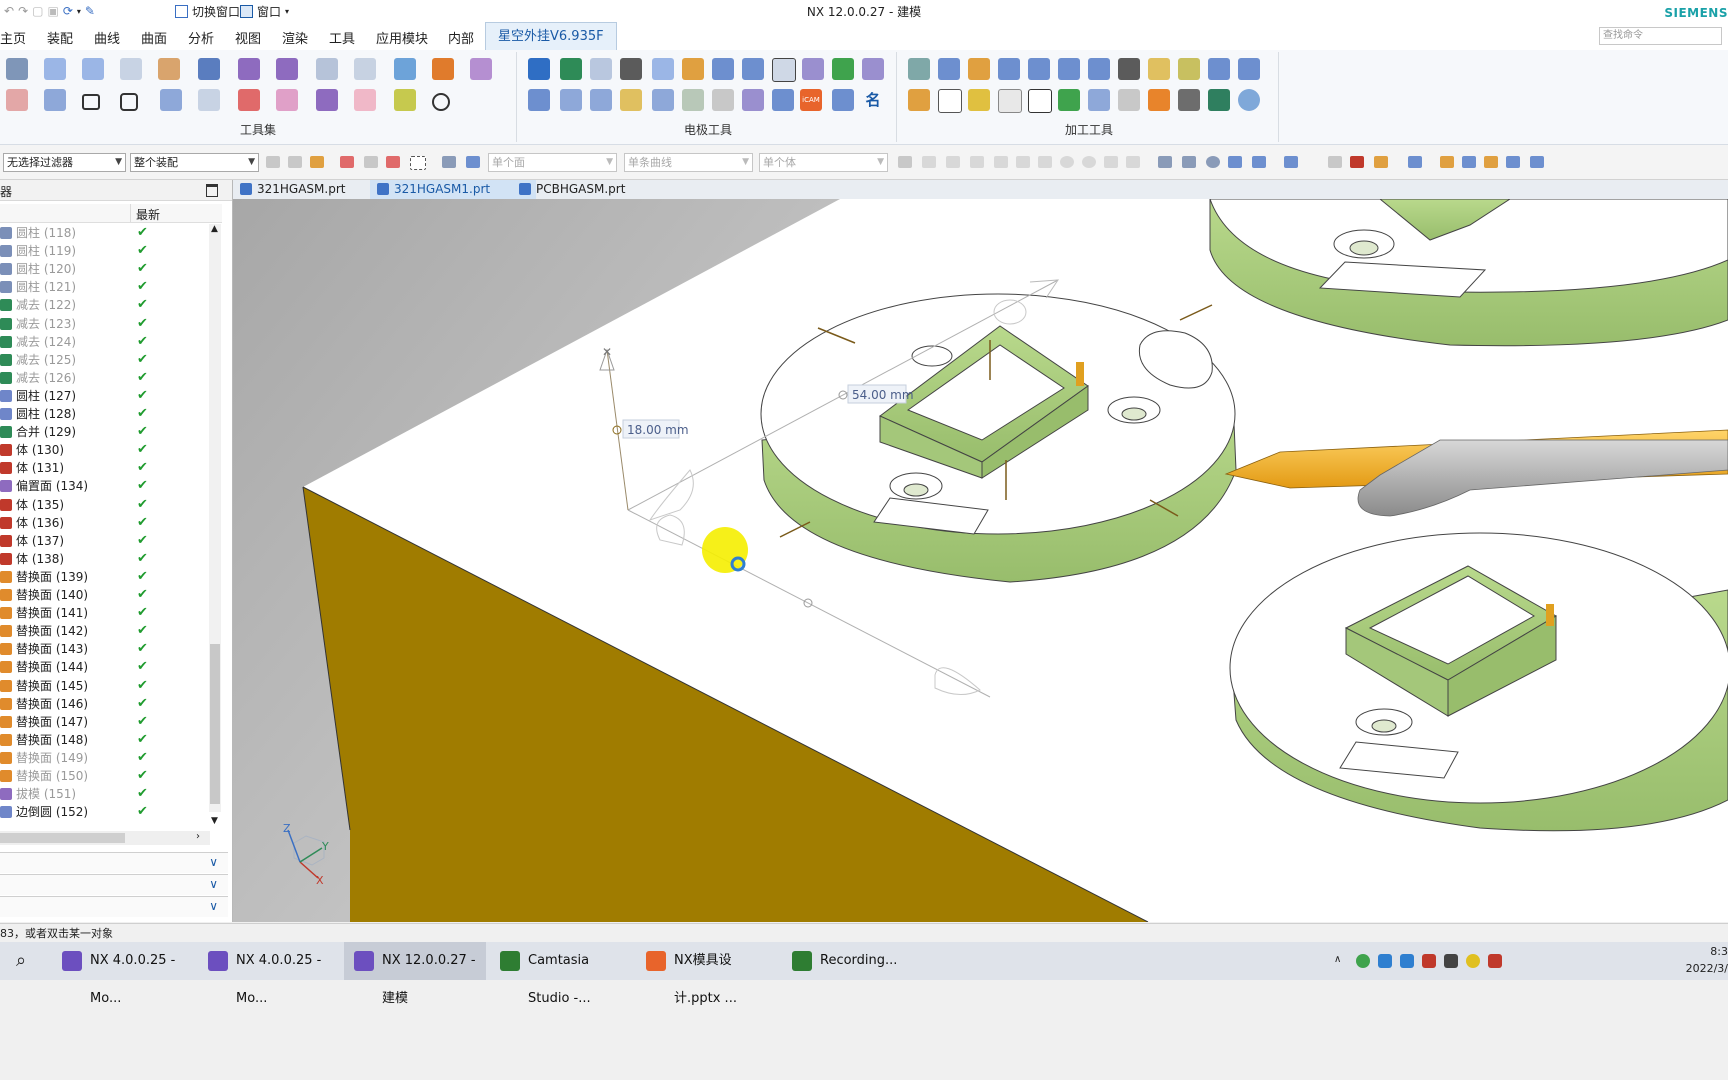  Describe the element at coordinates (171, 100) in the screenshot. I see `split-icon` at that location.